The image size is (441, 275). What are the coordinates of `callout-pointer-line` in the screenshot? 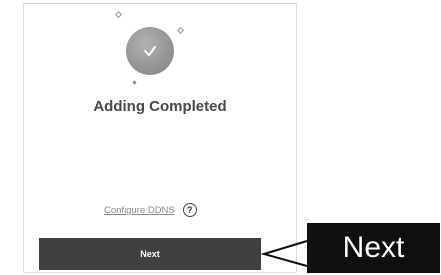 It's located at (284, 253).